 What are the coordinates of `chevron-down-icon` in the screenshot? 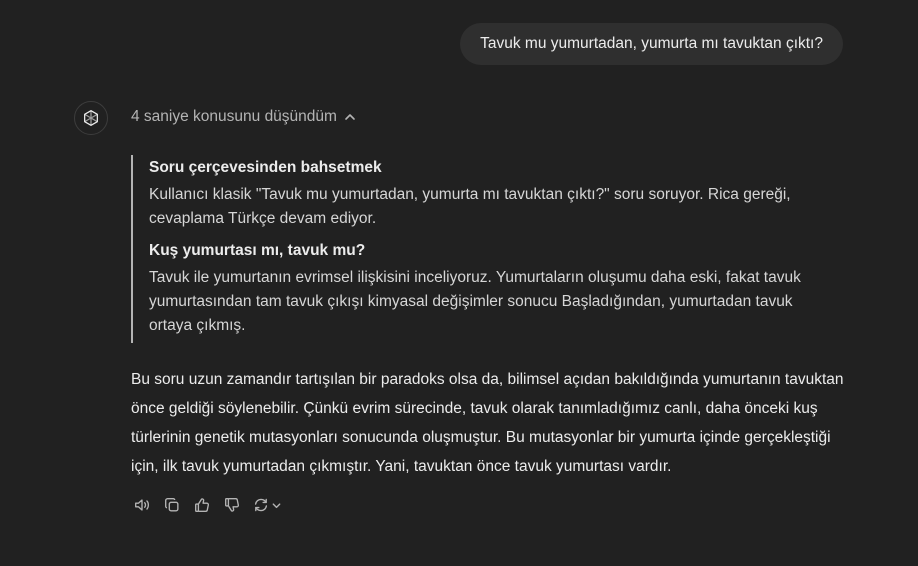 It's located at (276, 505).